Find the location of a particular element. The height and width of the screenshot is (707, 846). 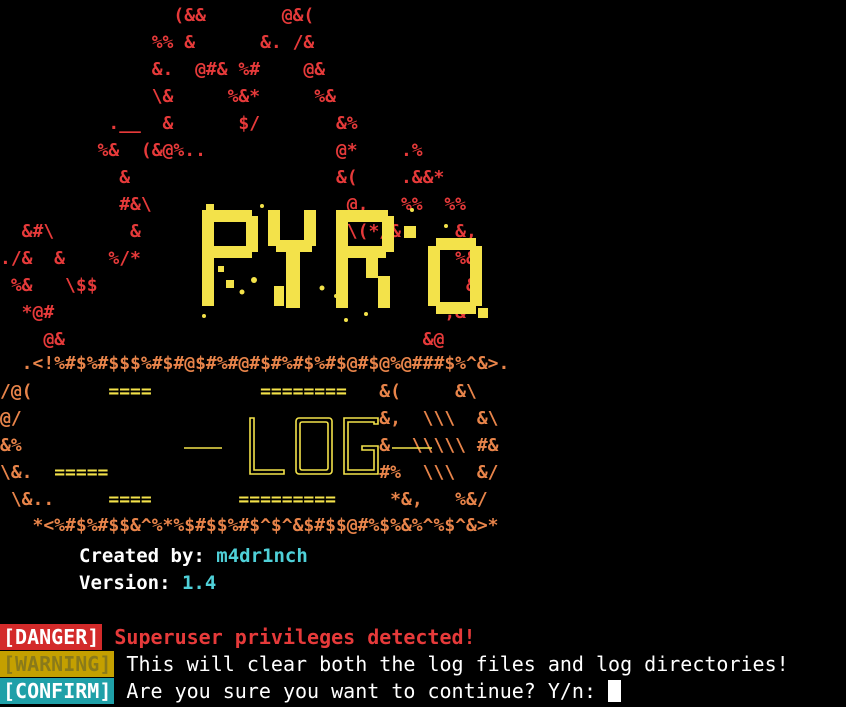

version-value: 1.4 is located at coordinates (199, 583).